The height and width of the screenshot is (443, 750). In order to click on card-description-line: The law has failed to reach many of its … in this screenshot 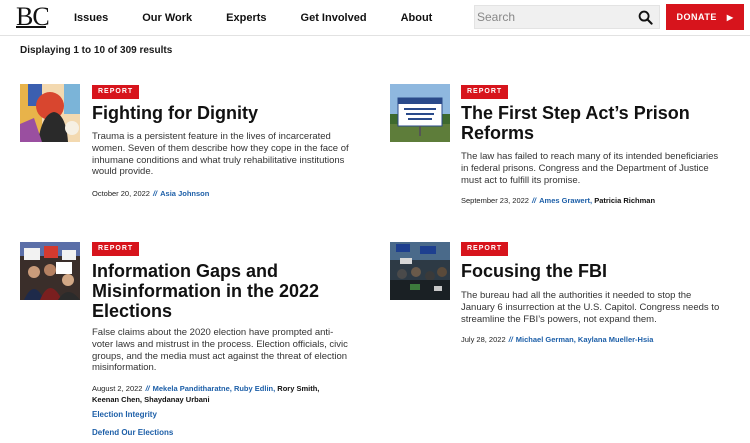, I will do `click(590, 156)`.